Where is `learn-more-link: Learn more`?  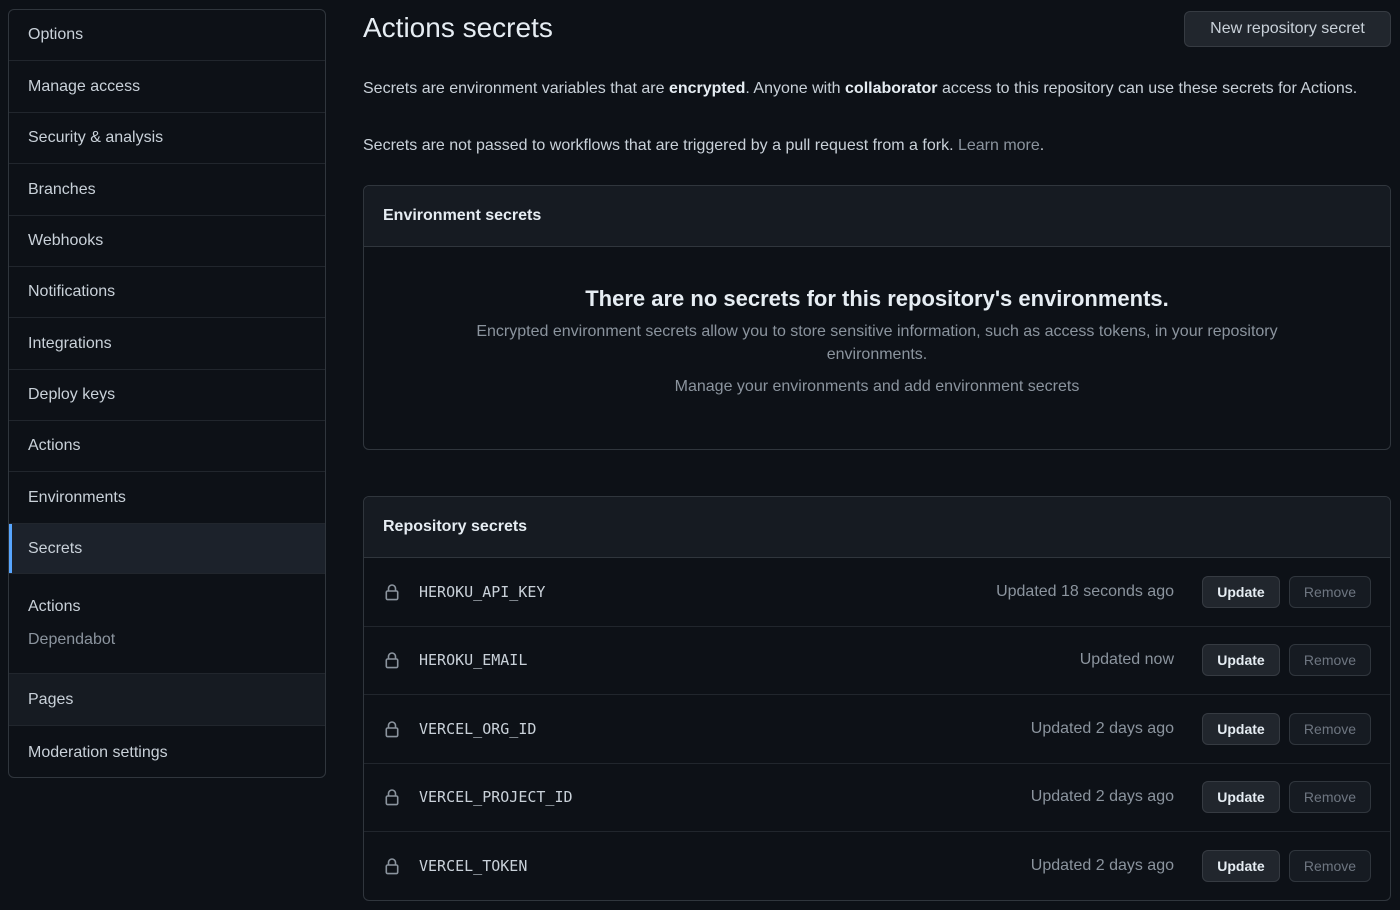 learn-more-link: Learn more is located at coordinates (999, 145).